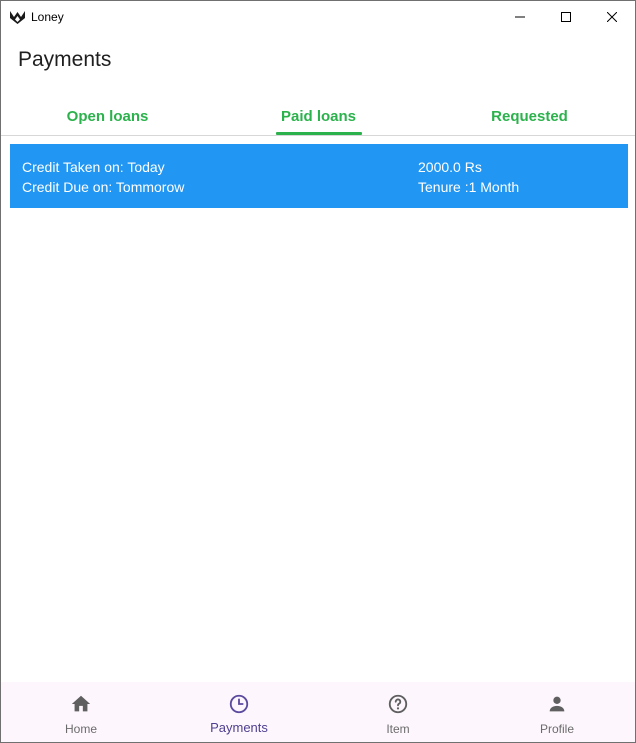  What do you see at coordinates (65, 59) in the screenshot?
I see `page-title: Payments` at bounding box center [65, 59].